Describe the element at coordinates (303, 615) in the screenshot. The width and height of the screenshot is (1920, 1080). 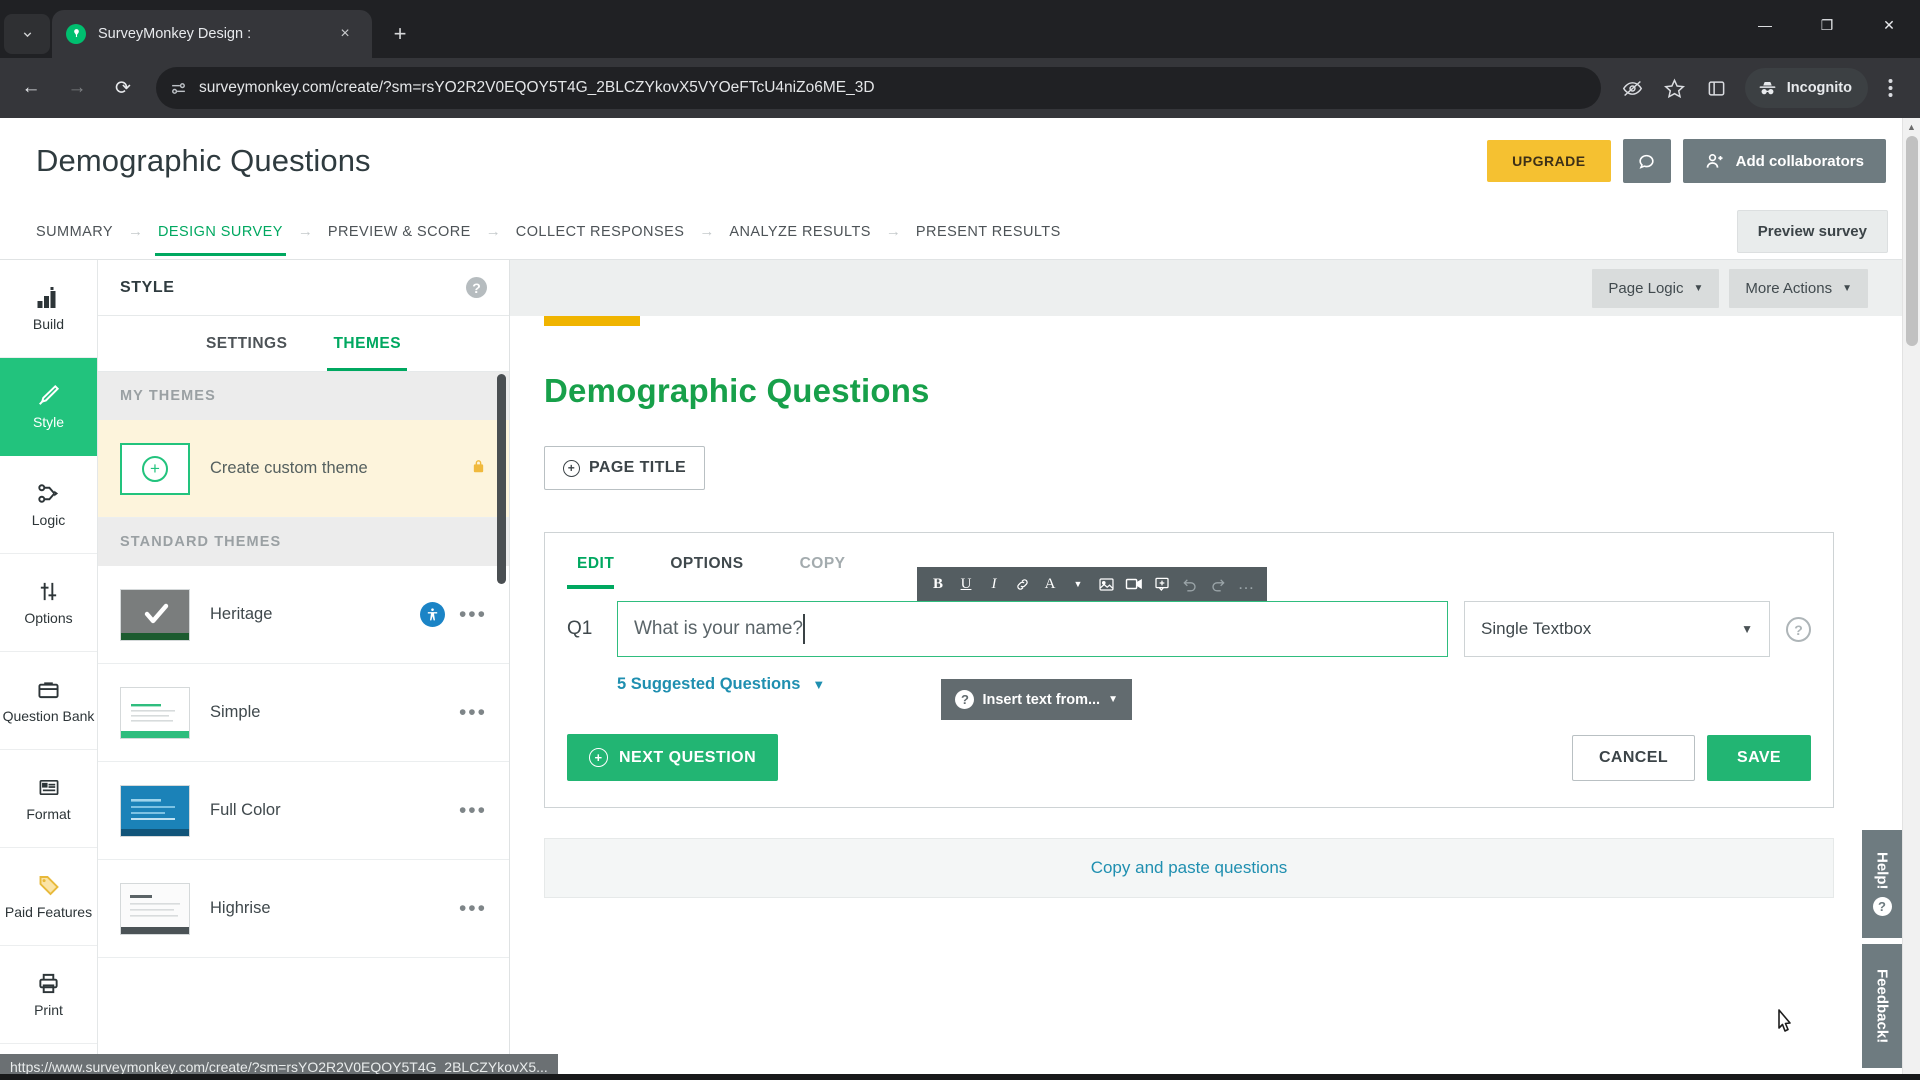
I see `theme-row-heritage: Heritage •••` at that location.